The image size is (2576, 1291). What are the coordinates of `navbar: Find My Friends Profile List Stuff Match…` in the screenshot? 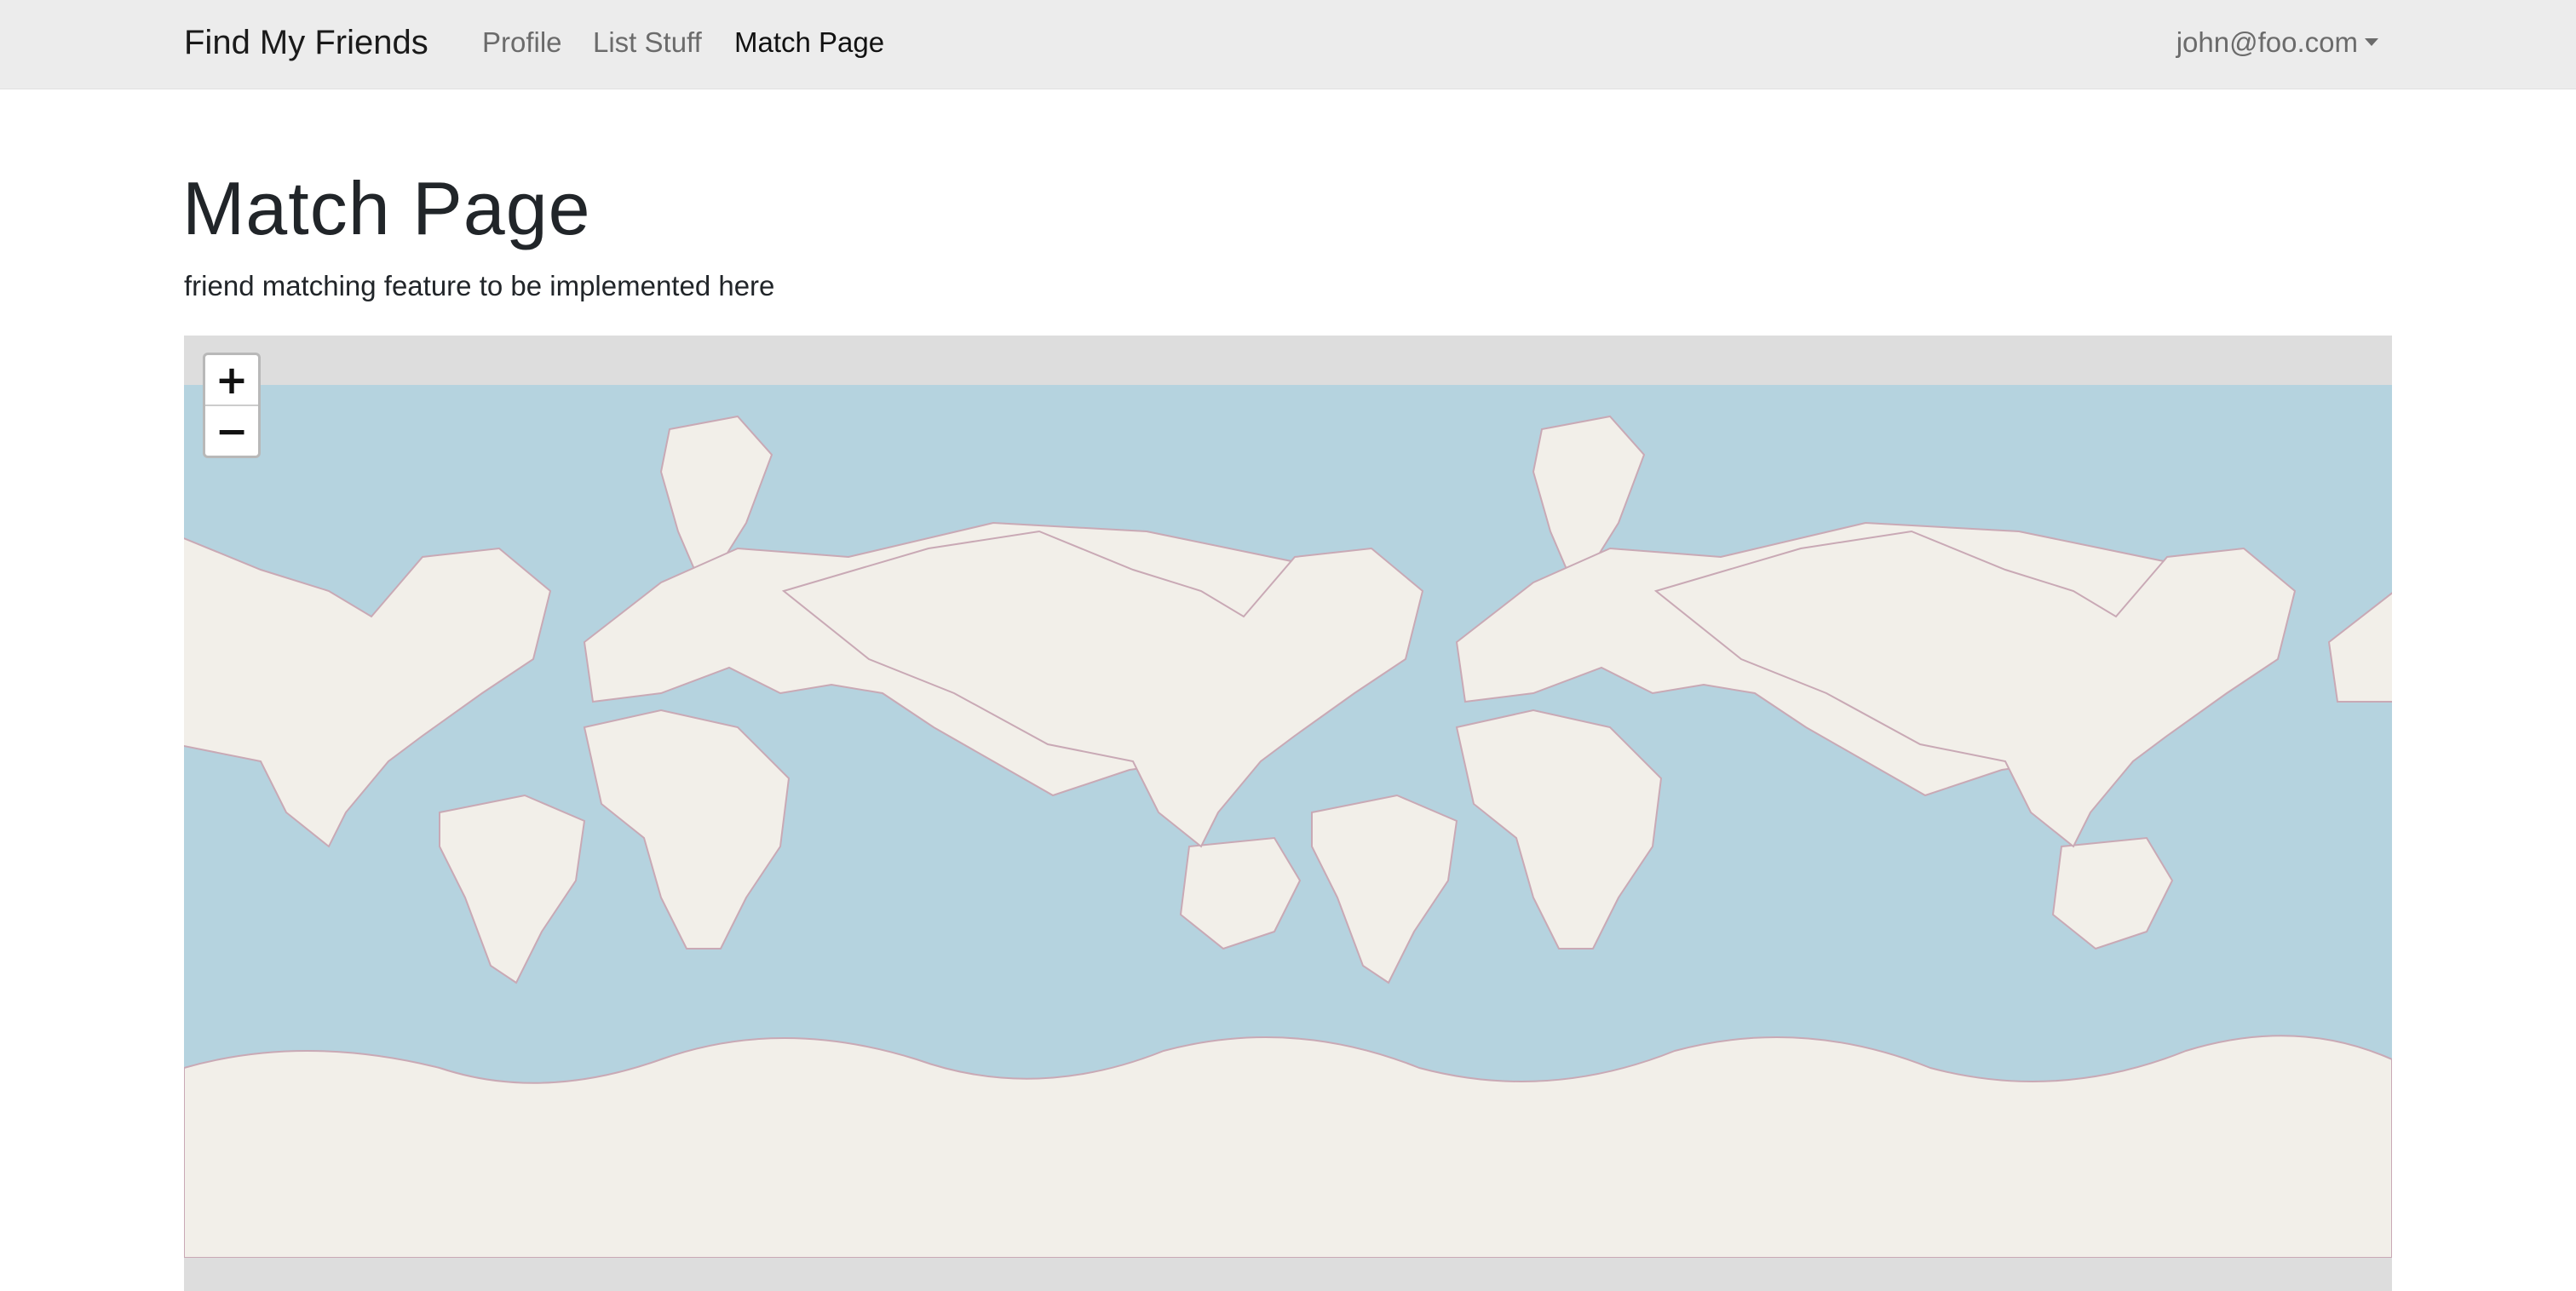 It's located at (1288, 44).